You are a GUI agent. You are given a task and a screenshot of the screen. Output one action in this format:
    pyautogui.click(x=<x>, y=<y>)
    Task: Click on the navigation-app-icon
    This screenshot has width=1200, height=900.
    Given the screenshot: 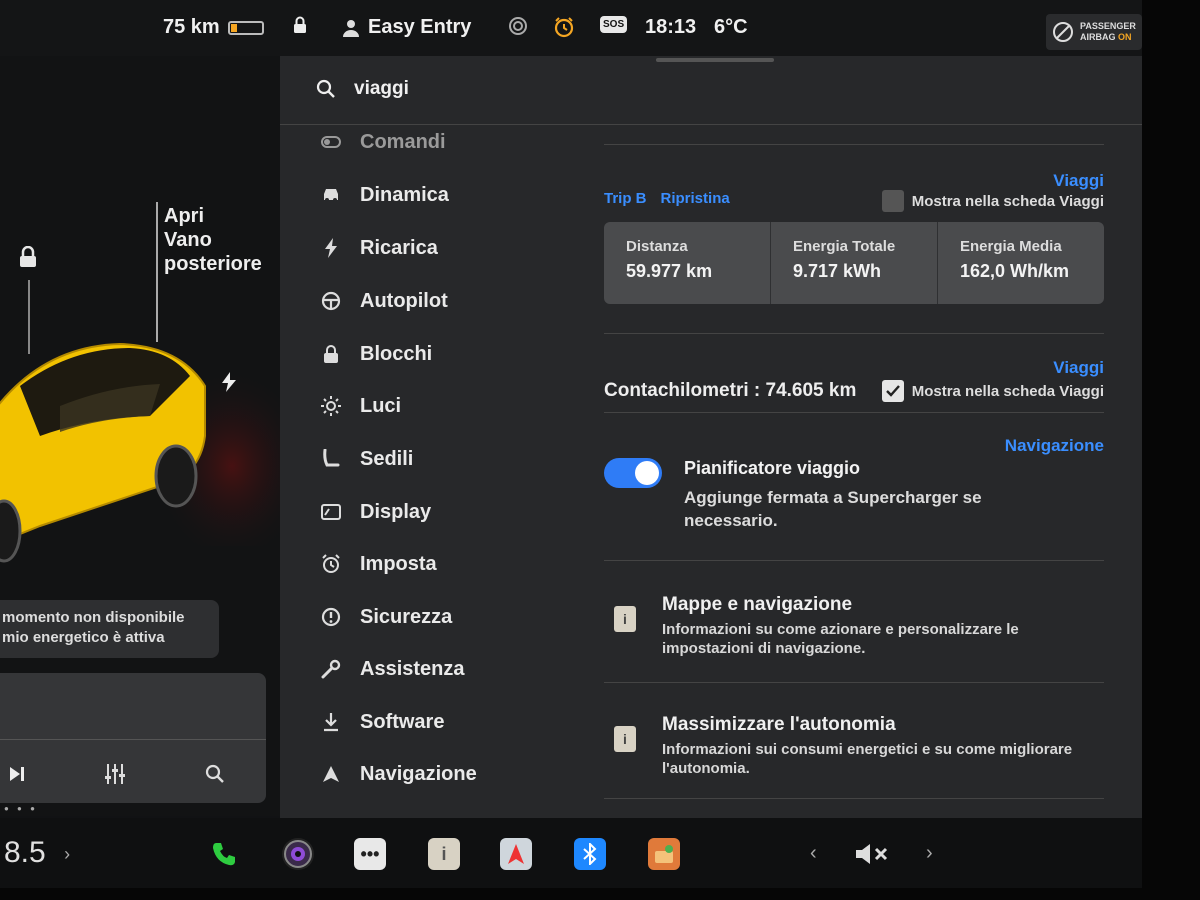 What is the action you would take?
    pyautogui.click(x=516, y=854)
    